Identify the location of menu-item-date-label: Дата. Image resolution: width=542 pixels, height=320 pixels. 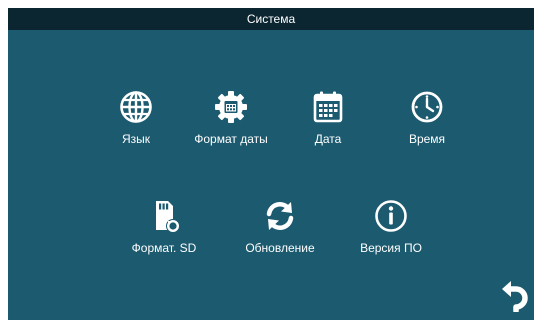
(328, 139).